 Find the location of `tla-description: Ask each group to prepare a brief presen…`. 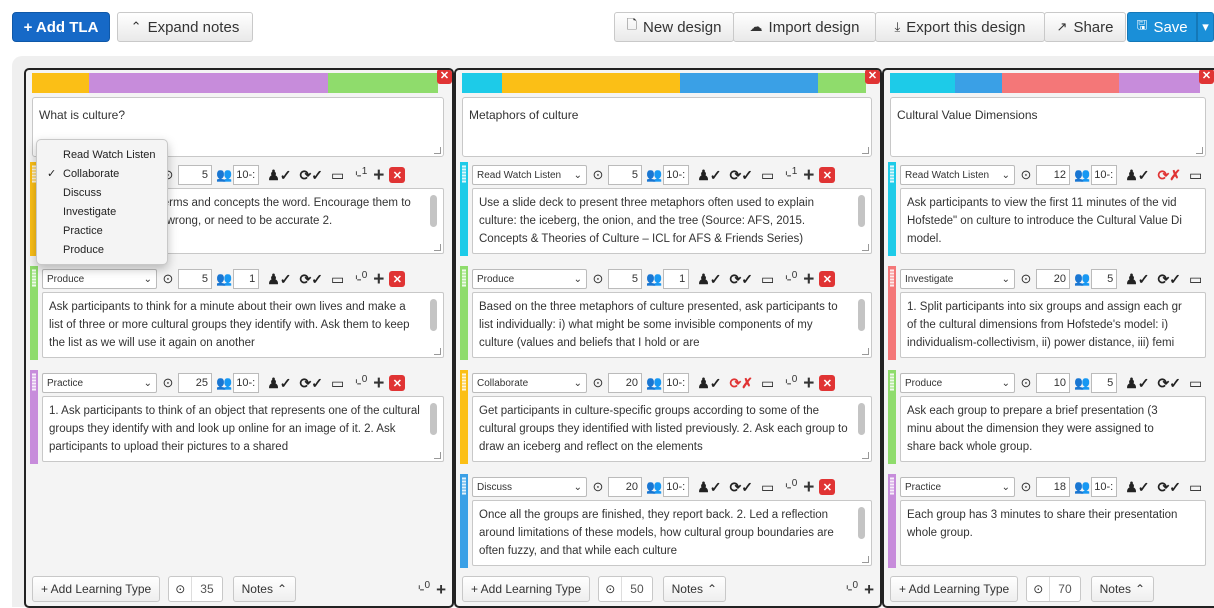

tla-description: Ask each group to prepare a brief presen… is located at coordinates (1053, 429).